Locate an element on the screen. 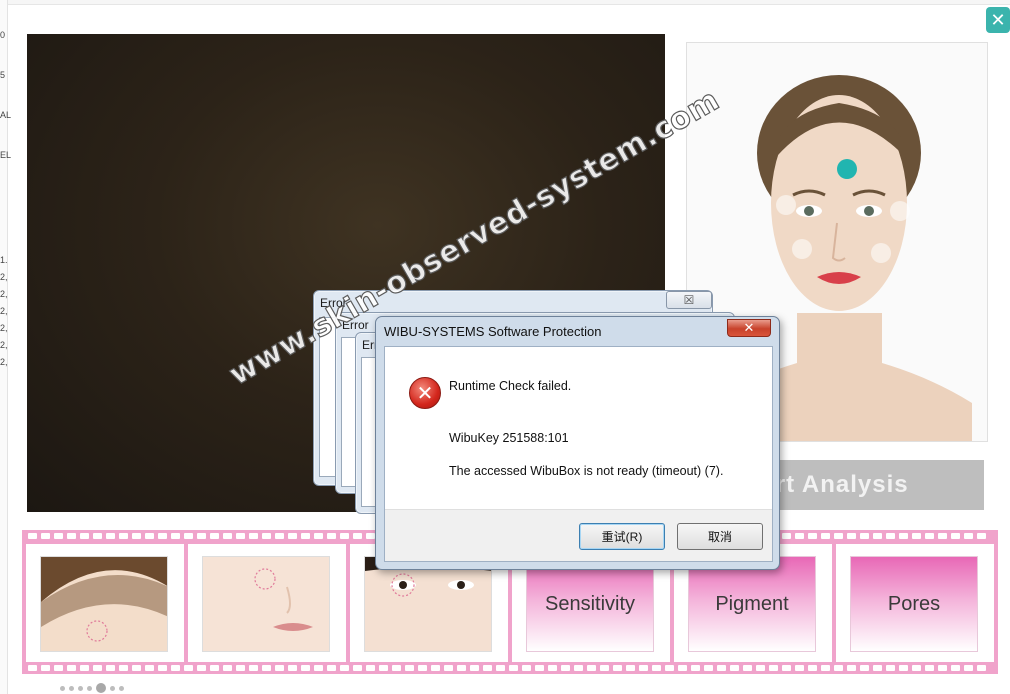  dialog-message-line1: Runtime Check failed. is located at coordinates (510, 386).